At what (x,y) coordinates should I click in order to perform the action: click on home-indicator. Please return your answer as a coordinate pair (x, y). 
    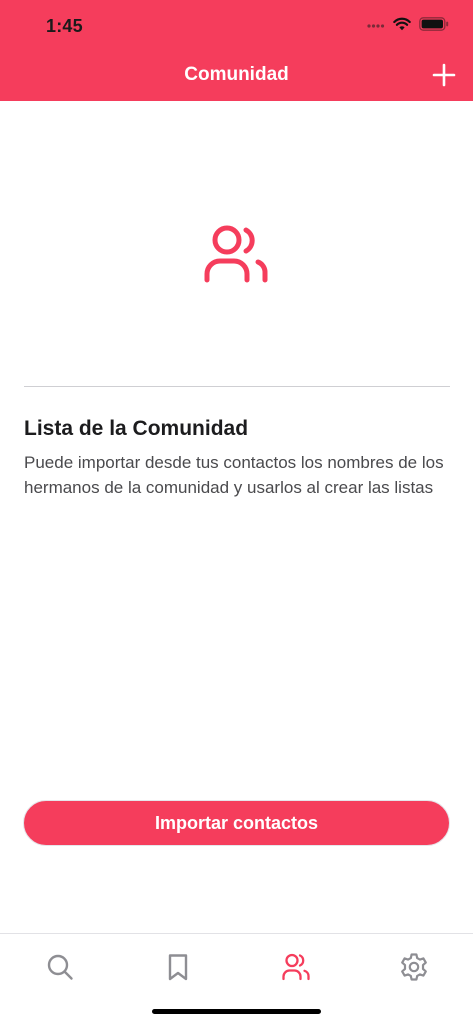
    Looking at the image, I should click on (236, 1011).